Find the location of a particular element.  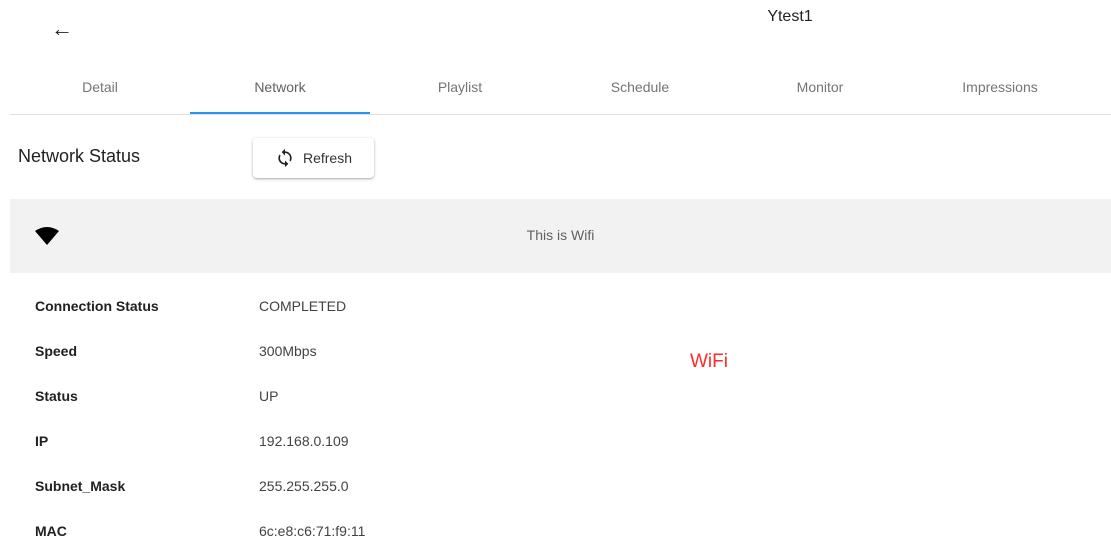

info-value: 6c:e8:c6:71:f9:11 is located at coordinates (312, 531).